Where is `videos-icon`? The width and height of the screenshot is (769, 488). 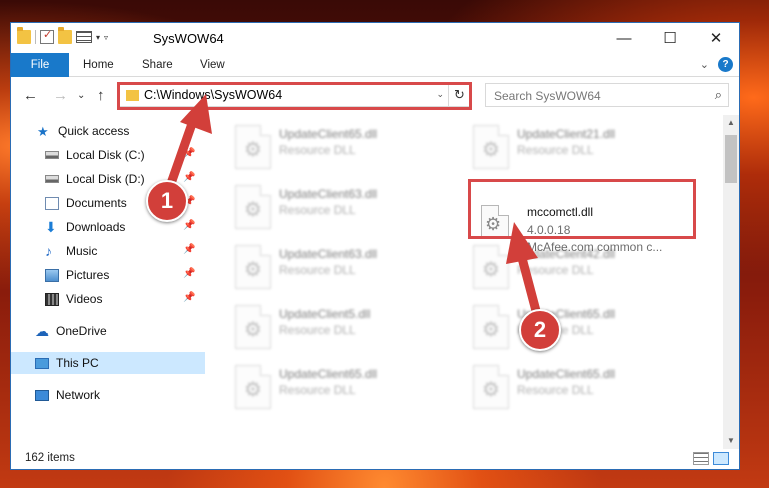
videos-icon is located at coordinates (52, 299).